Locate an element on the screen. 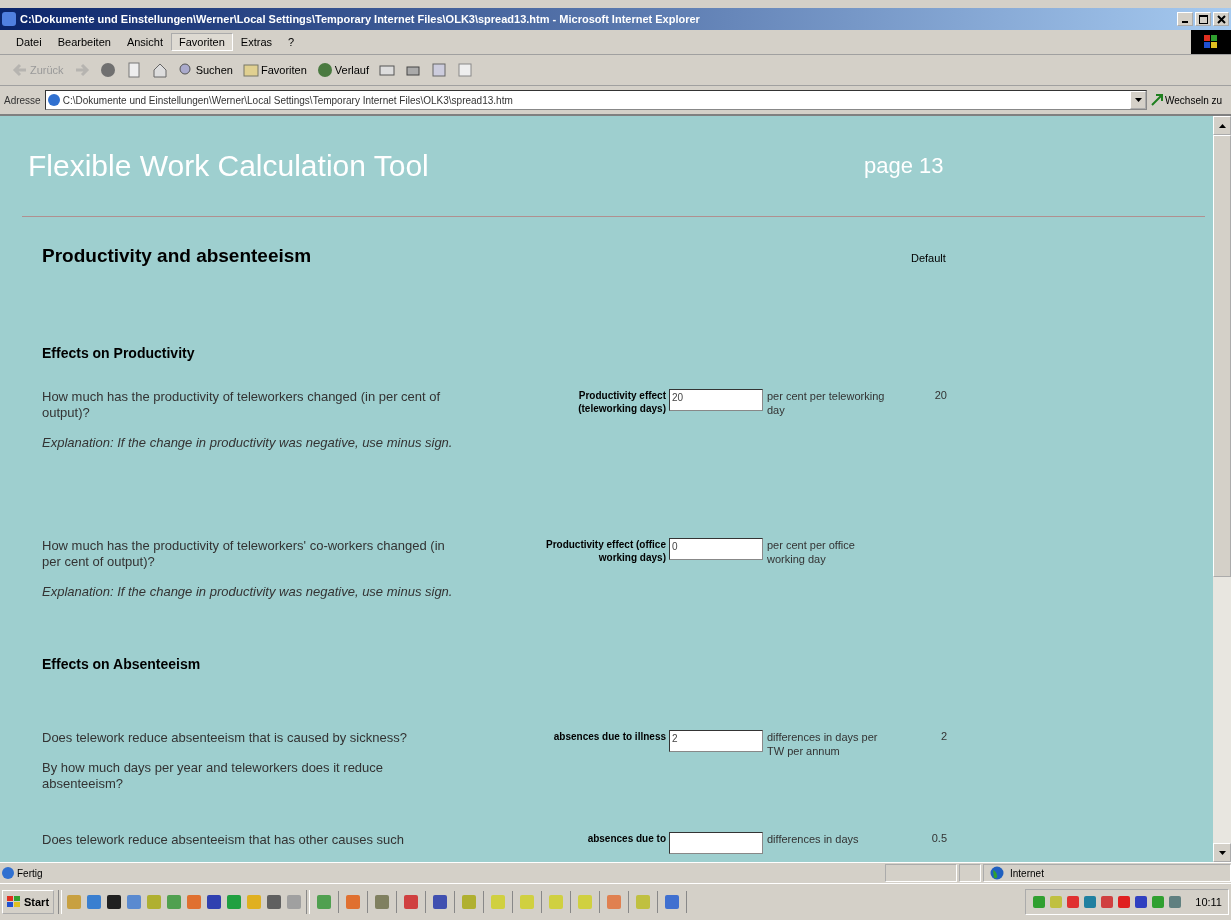 This screenshot has height=920, width=1231. field-label: Productivity effect (teleworking days) is located at coordinates (621, 402).